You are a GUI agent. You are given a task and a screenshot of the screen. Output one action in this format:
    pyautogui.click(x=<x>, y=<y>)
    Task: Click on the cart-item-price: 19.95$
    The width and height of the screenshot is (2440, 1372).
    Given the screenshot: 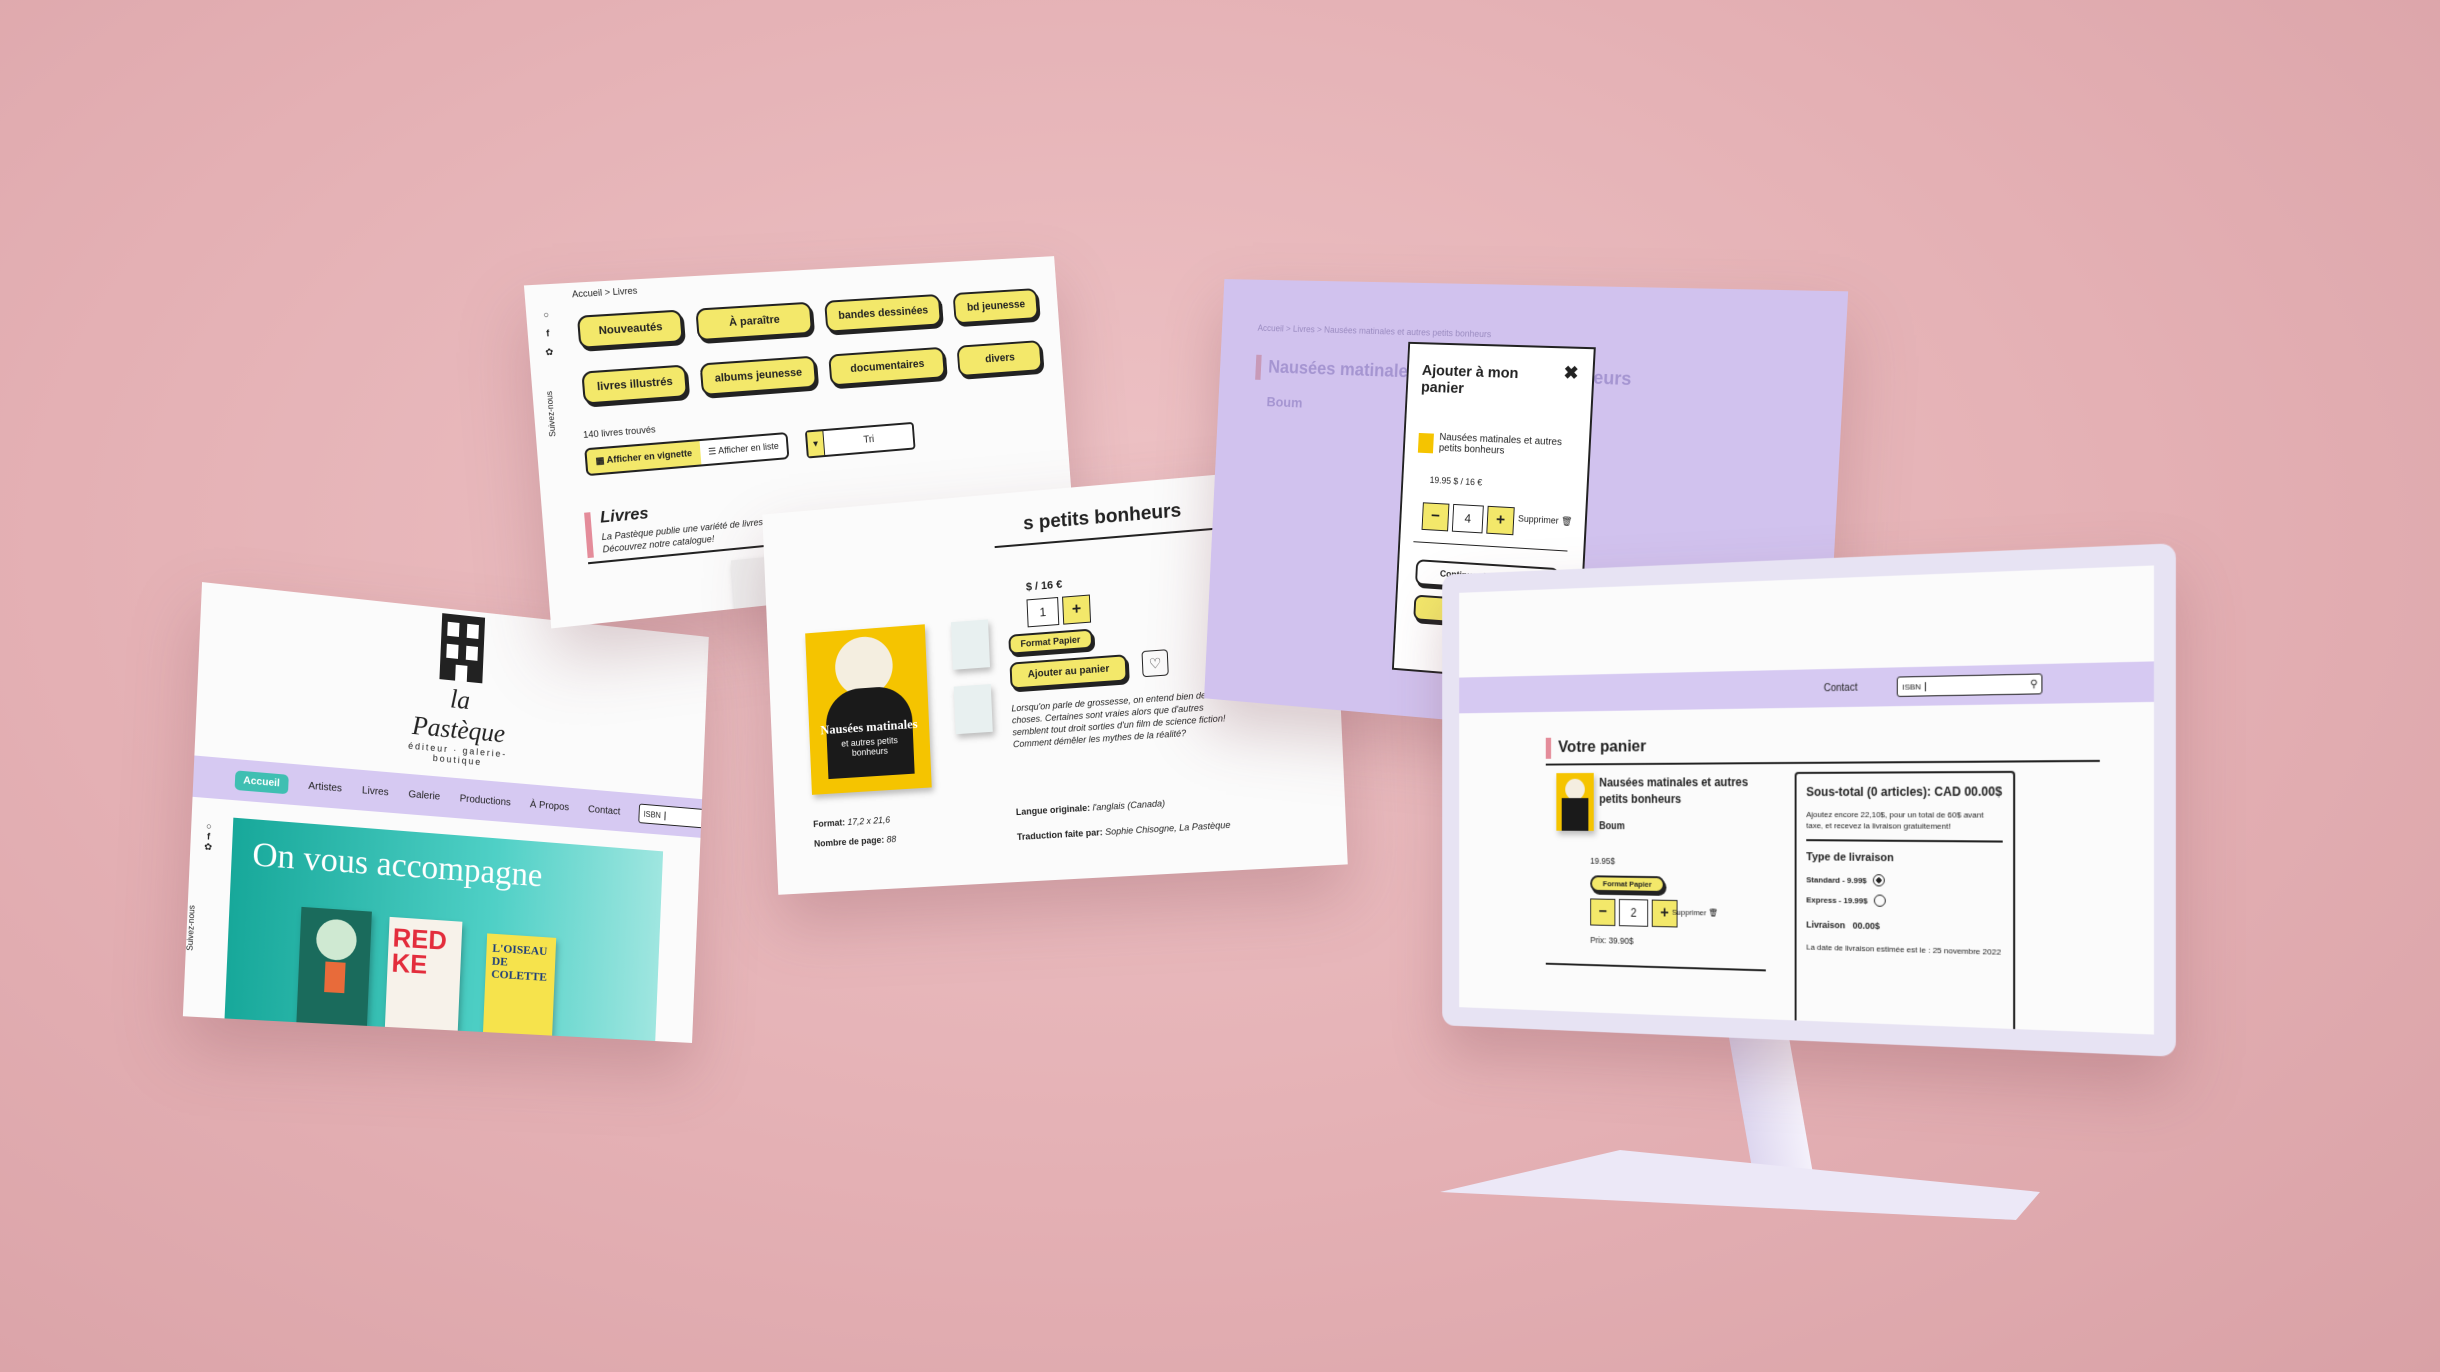 What is the action you would take?
    pyautogui.click(x=1602, y=860)
    